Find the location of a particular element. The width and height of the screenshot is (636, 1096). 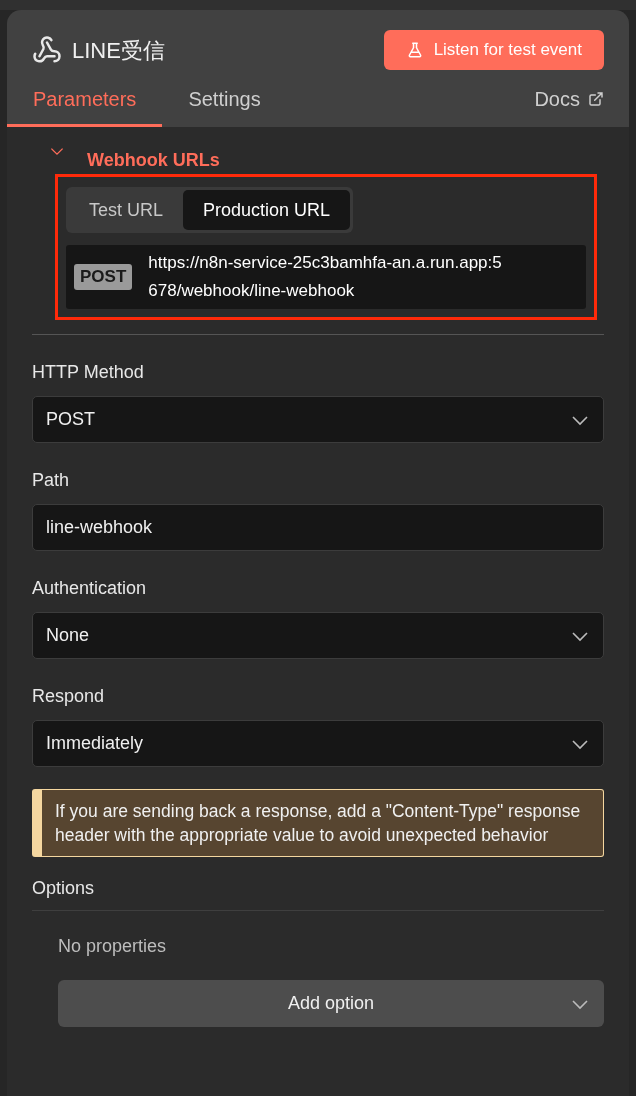

url-tab: Test URL is located at coordinates (126, 210).